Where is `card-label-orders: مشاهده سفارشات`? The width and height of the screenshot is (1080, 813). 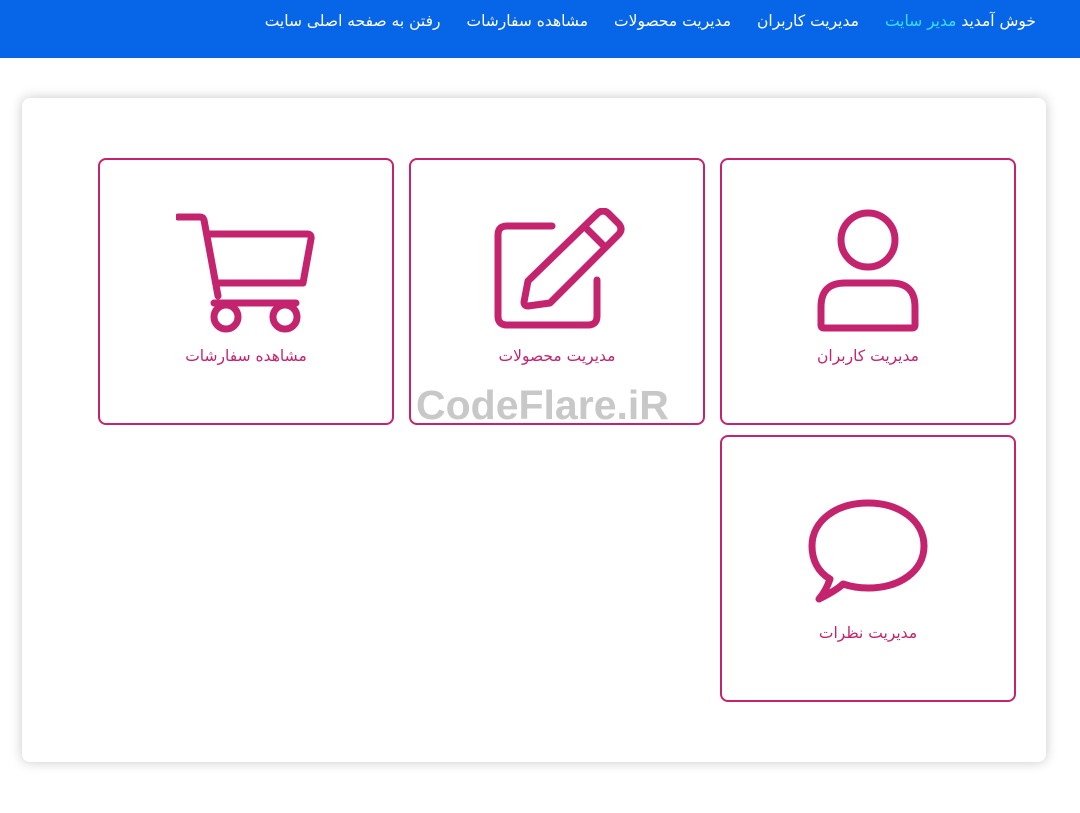 card-label-orders: مشاهده سفارشات is located at coordinates (246, 356).